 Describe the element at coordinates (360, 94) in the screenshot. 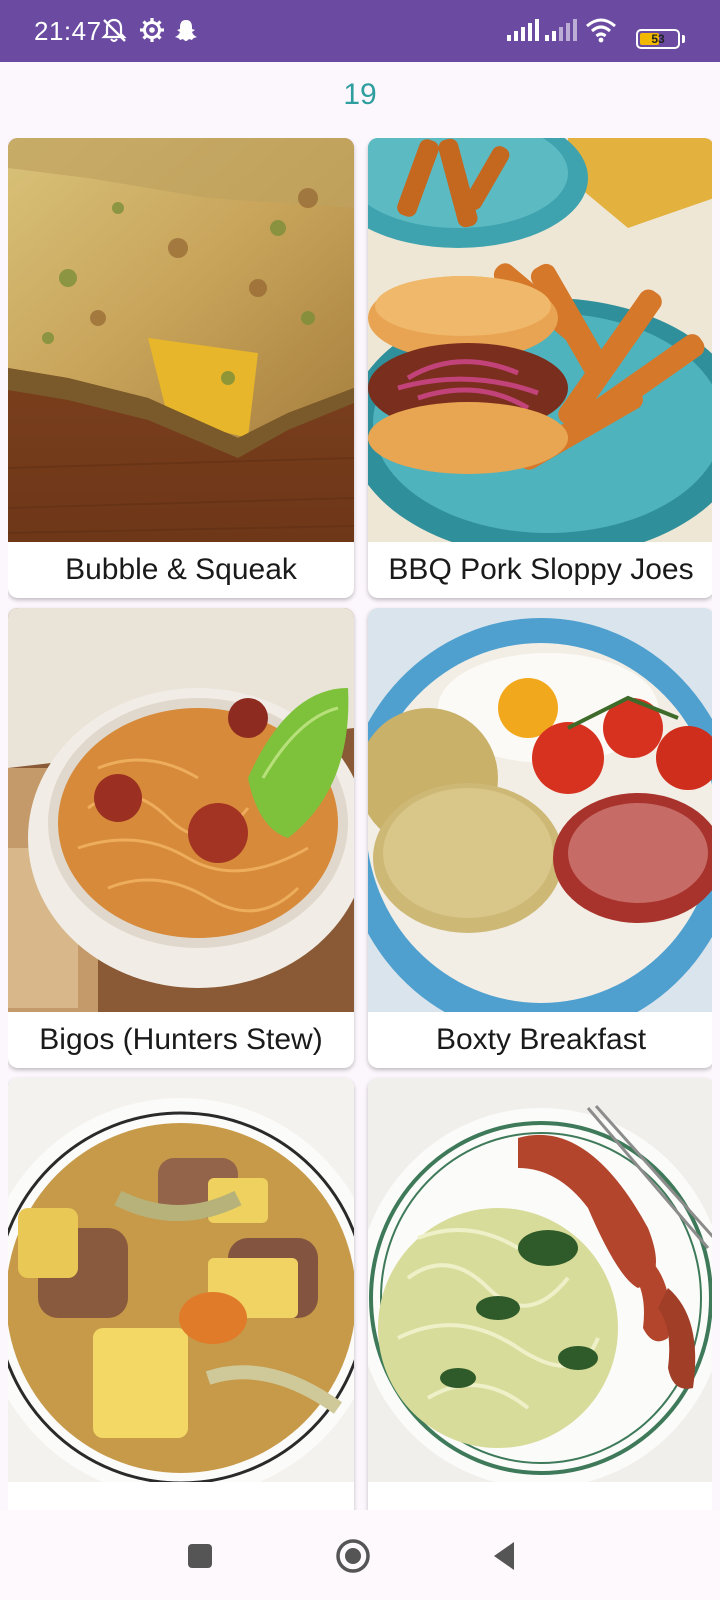

I see `page-counter: 19` at that location.